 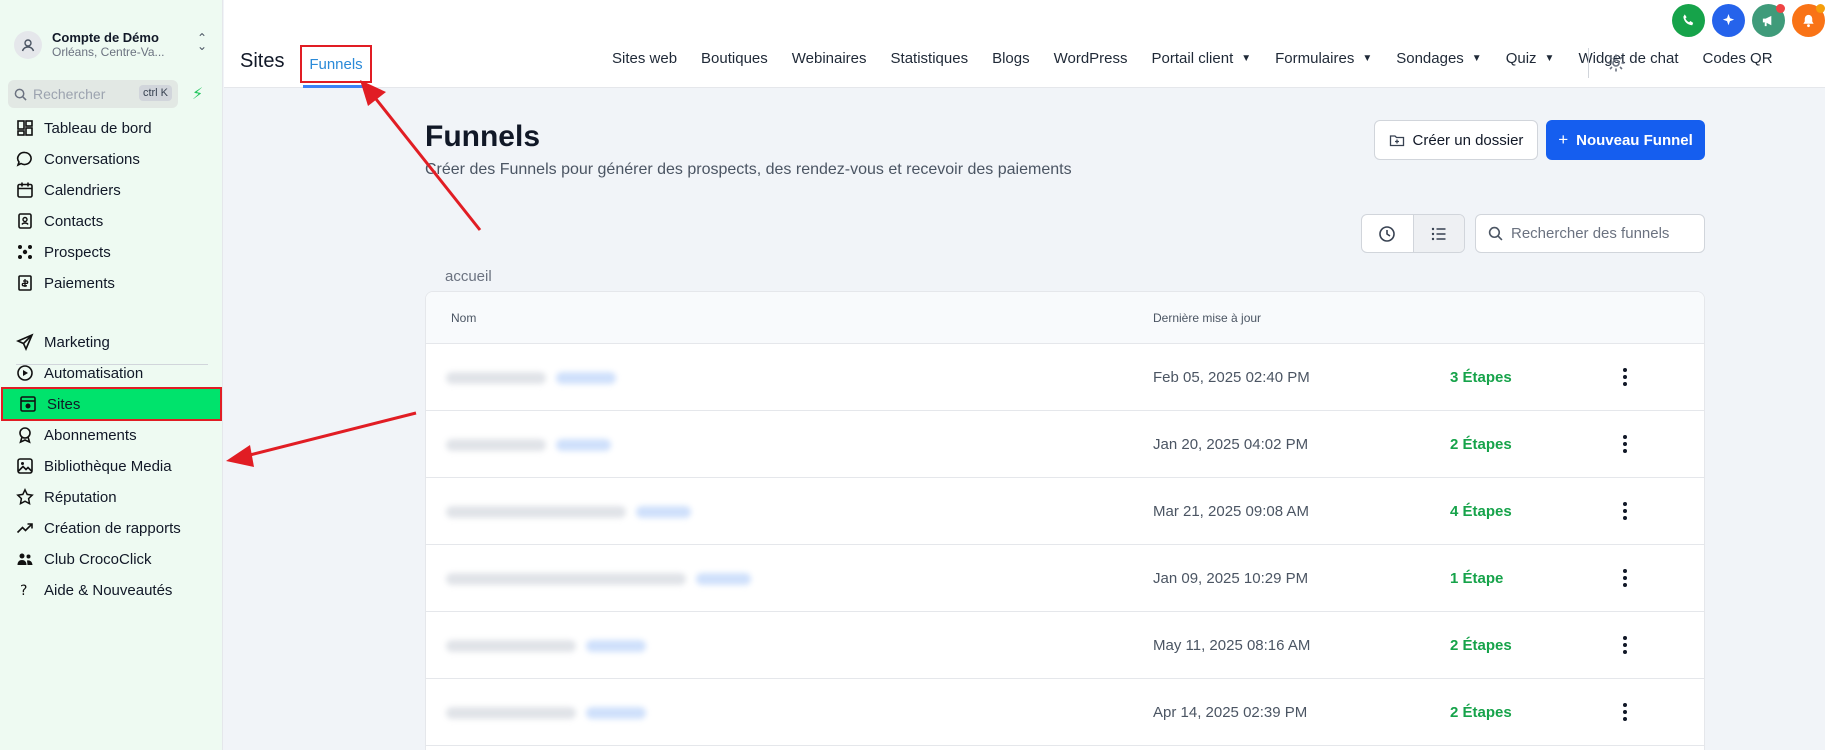 What do you see at coordinates (1396, 141) in the screenshot?
I see `folder-plus-icon` at bounding box center [1396, 141].